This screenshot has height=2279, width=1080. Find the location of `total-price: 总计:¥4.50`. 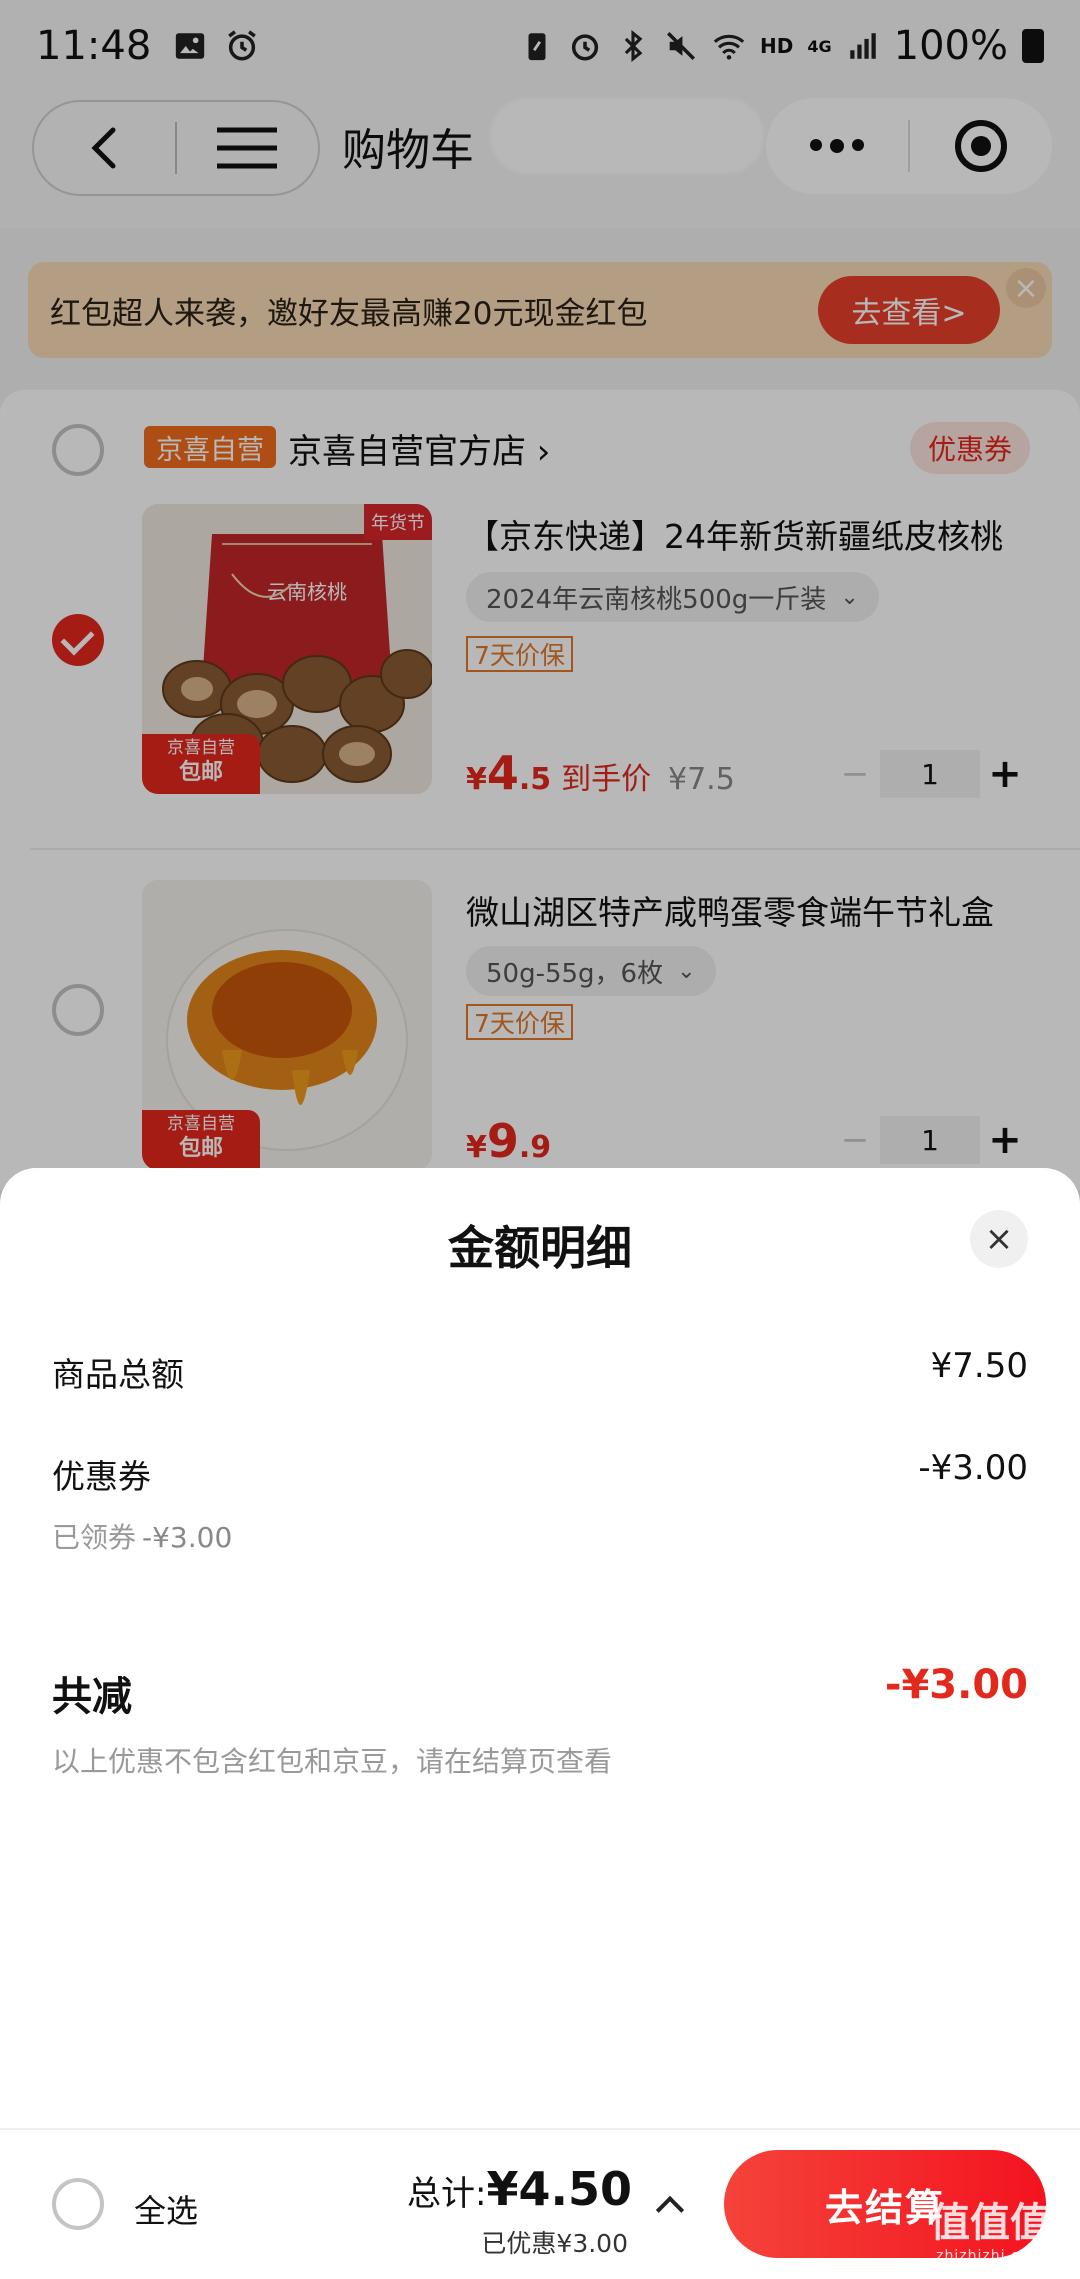

total-price: 总计:¥4.50 is located at coordinates (519, 2189).